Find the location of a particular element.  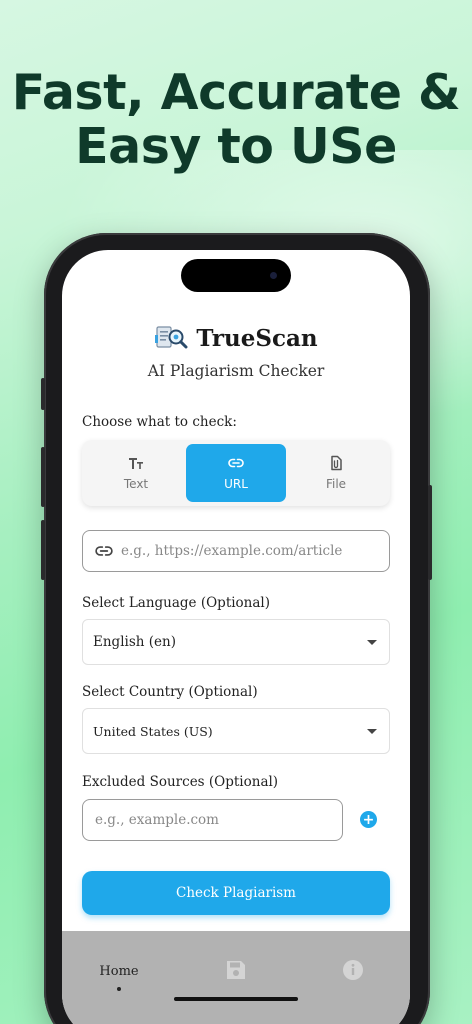

url-input: e.g., https://example.com/article is located at coordinates (236, 551).